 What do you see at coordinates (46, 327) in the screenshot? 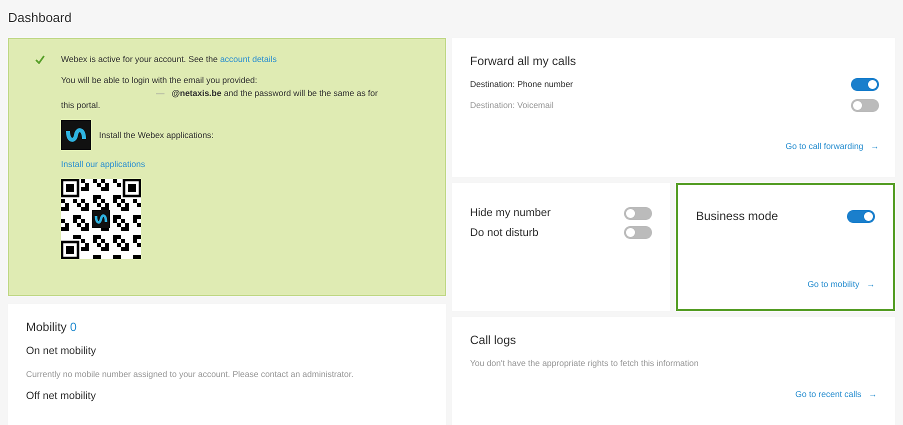
I see `card-title: Mobility` at bounding box center [46, 327].